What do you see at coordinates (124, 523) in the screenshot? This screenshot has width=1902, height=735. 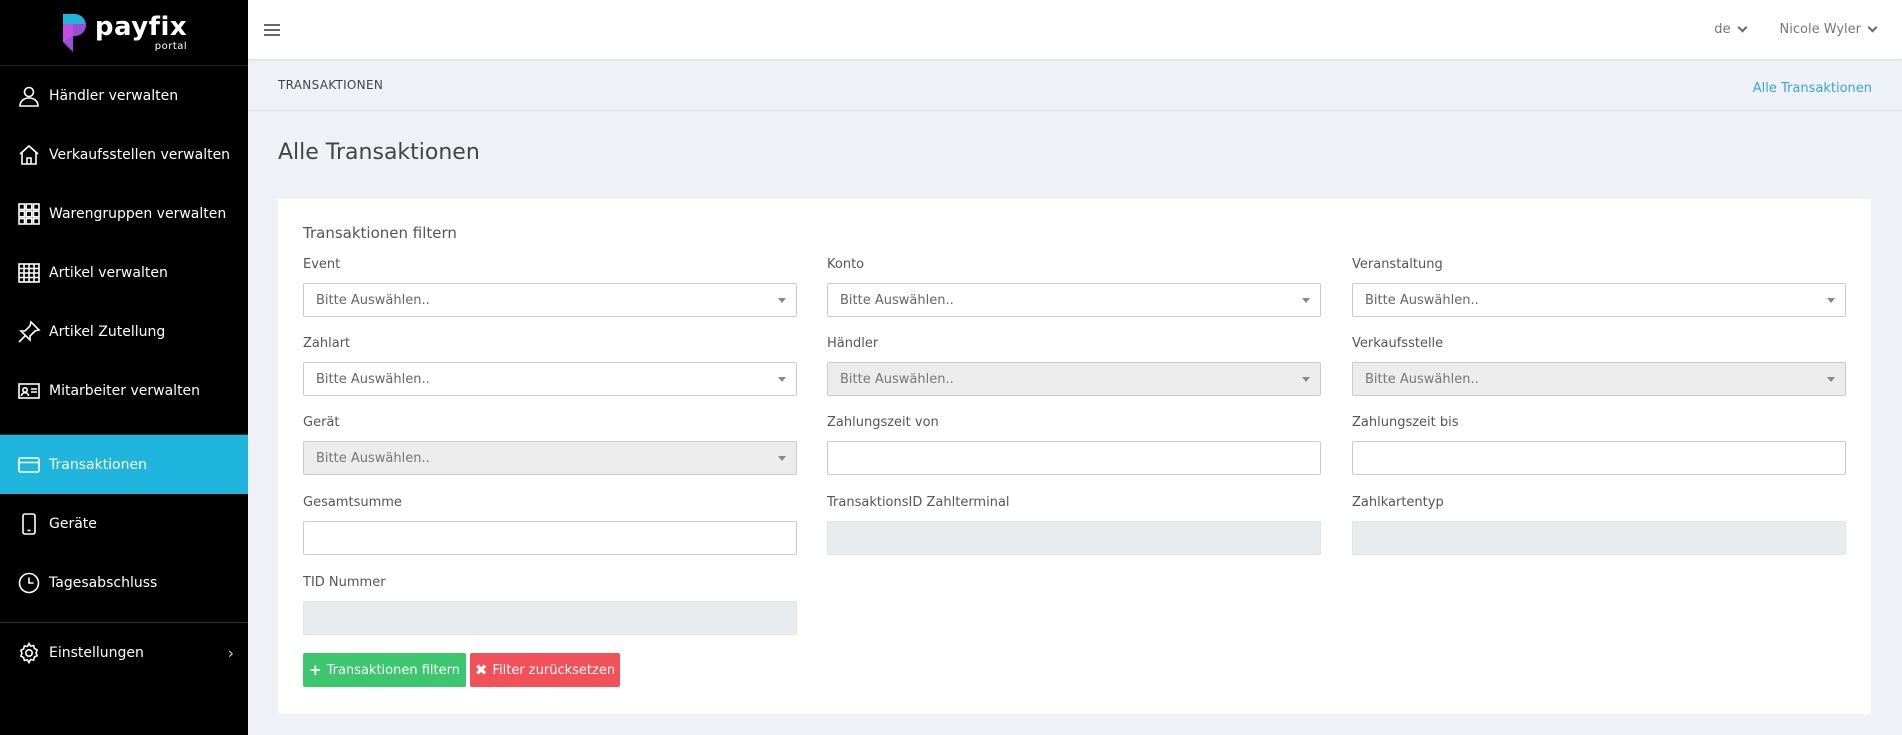 I see `sidebar-item-geraete: Geräte` at bounding box center [124, 523].